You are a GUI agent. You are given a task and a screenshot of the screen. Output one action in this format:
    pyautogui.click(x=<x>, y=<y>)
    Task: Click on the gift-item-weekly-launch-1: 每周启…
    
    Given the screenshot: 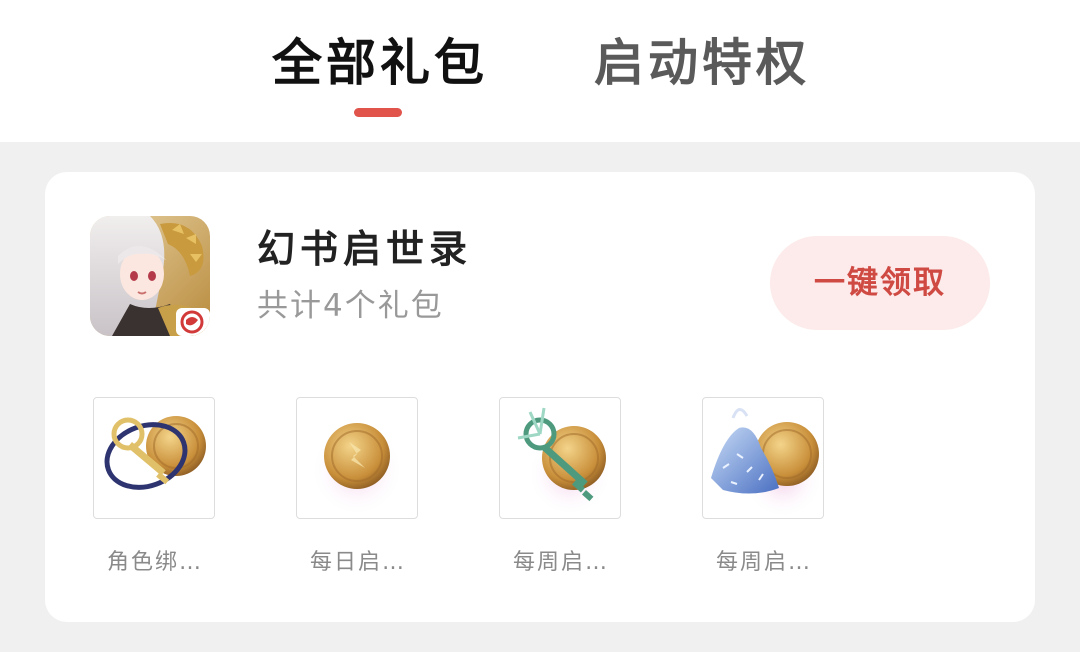 What is the action you would take?
    pyautogui.click(x=562, y=488)
    